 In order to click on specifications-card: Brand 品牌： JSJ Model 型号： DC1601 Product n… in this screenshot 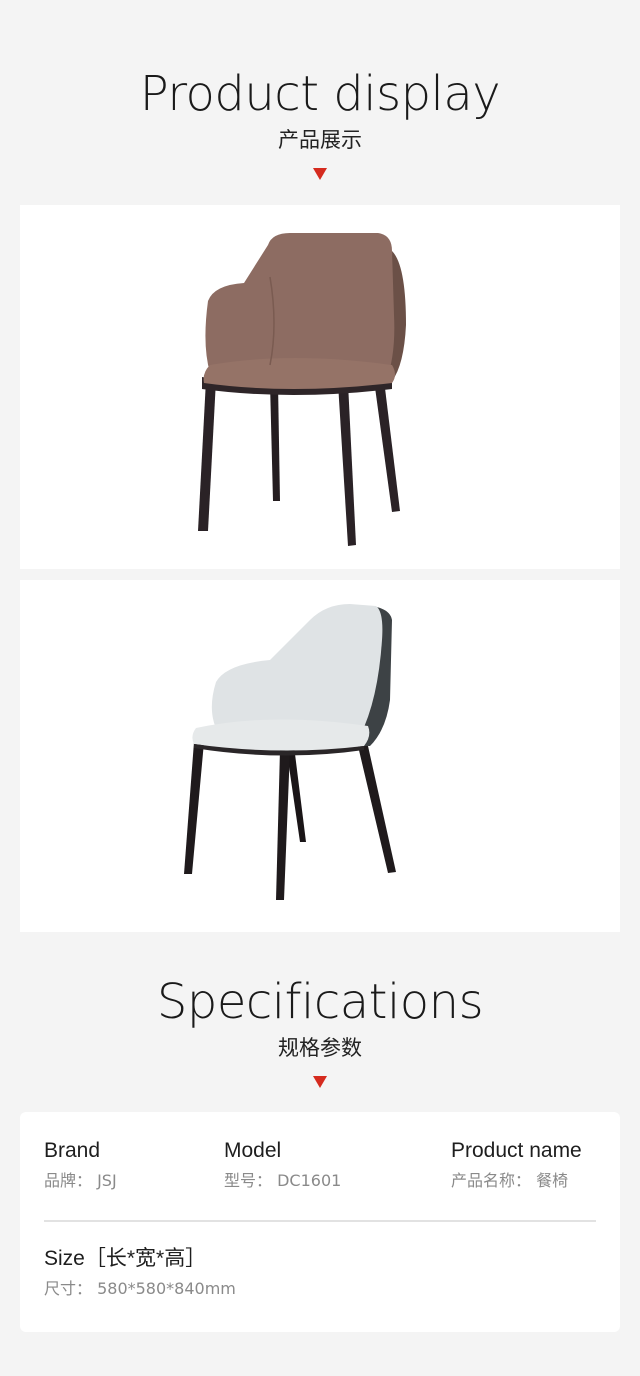, I will do `click(320, 1222)`.